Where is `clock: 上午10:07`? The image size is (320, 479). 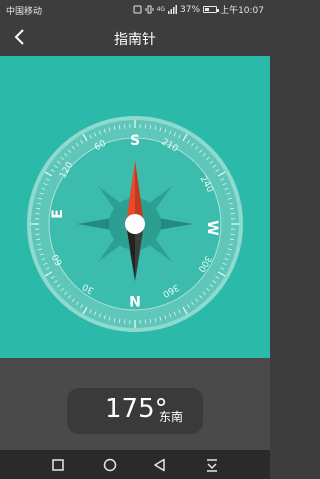 clock: 上午10:07 is located at coordinates (242, 11).